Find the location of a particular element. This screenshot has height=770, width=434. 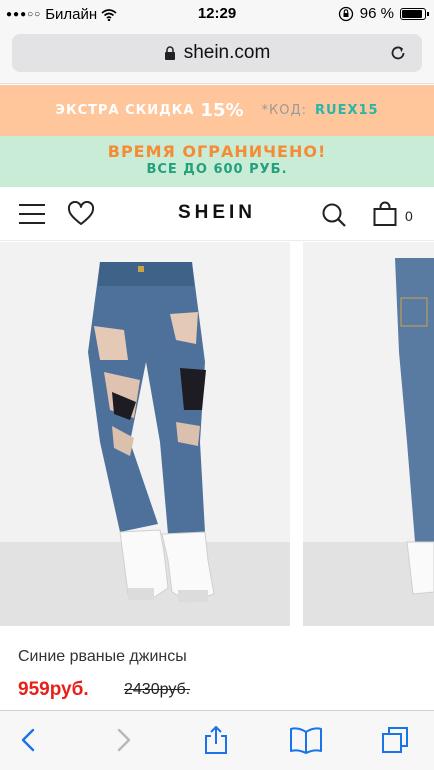

share-icon is located at coordinates (216, 740).